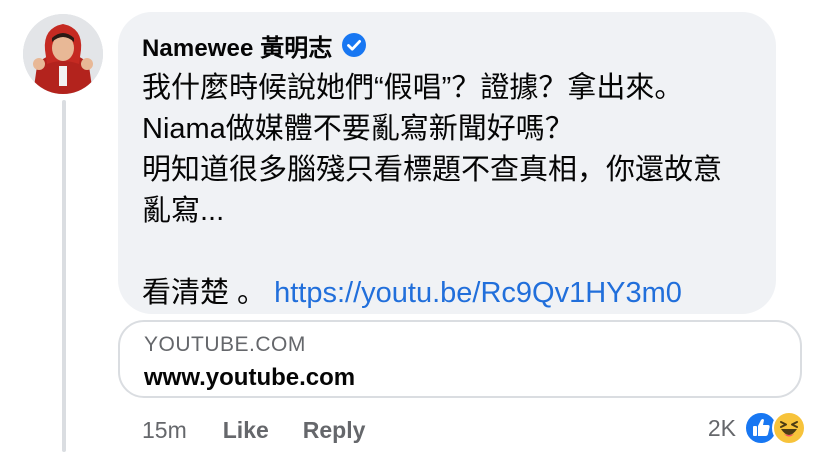 This screenshot has width=828, height=452. What do you see at coordinates (246, 430) in the screenshot?
I see `like-button: Like` at bounding box center [246, 430].